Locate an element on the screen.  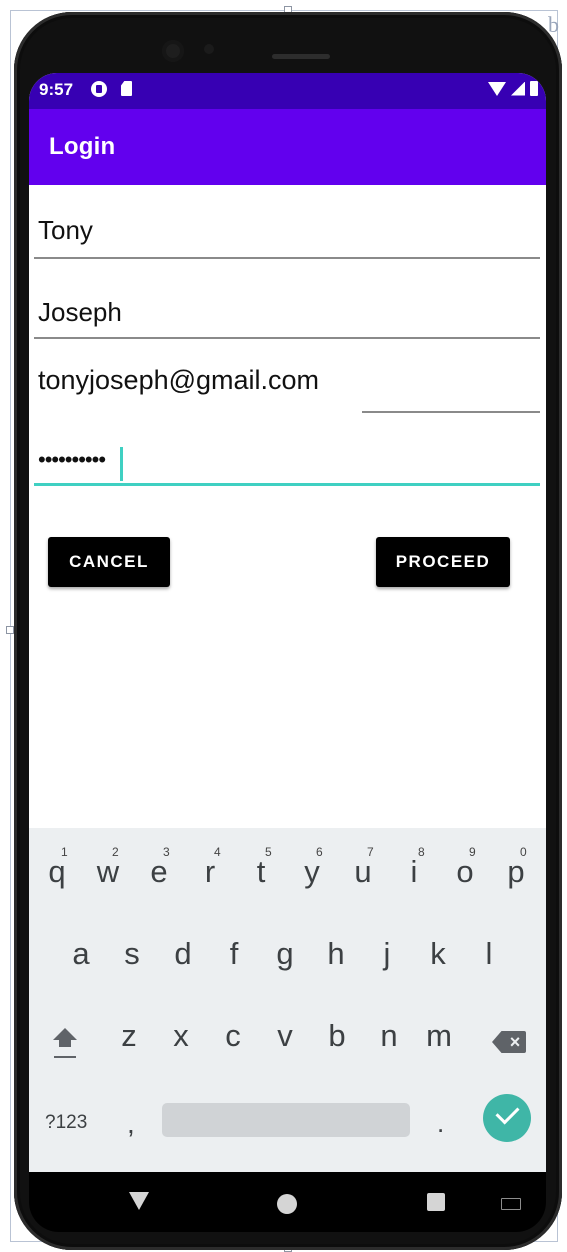
key-hint: 7 is located at coordinates (370, 852).